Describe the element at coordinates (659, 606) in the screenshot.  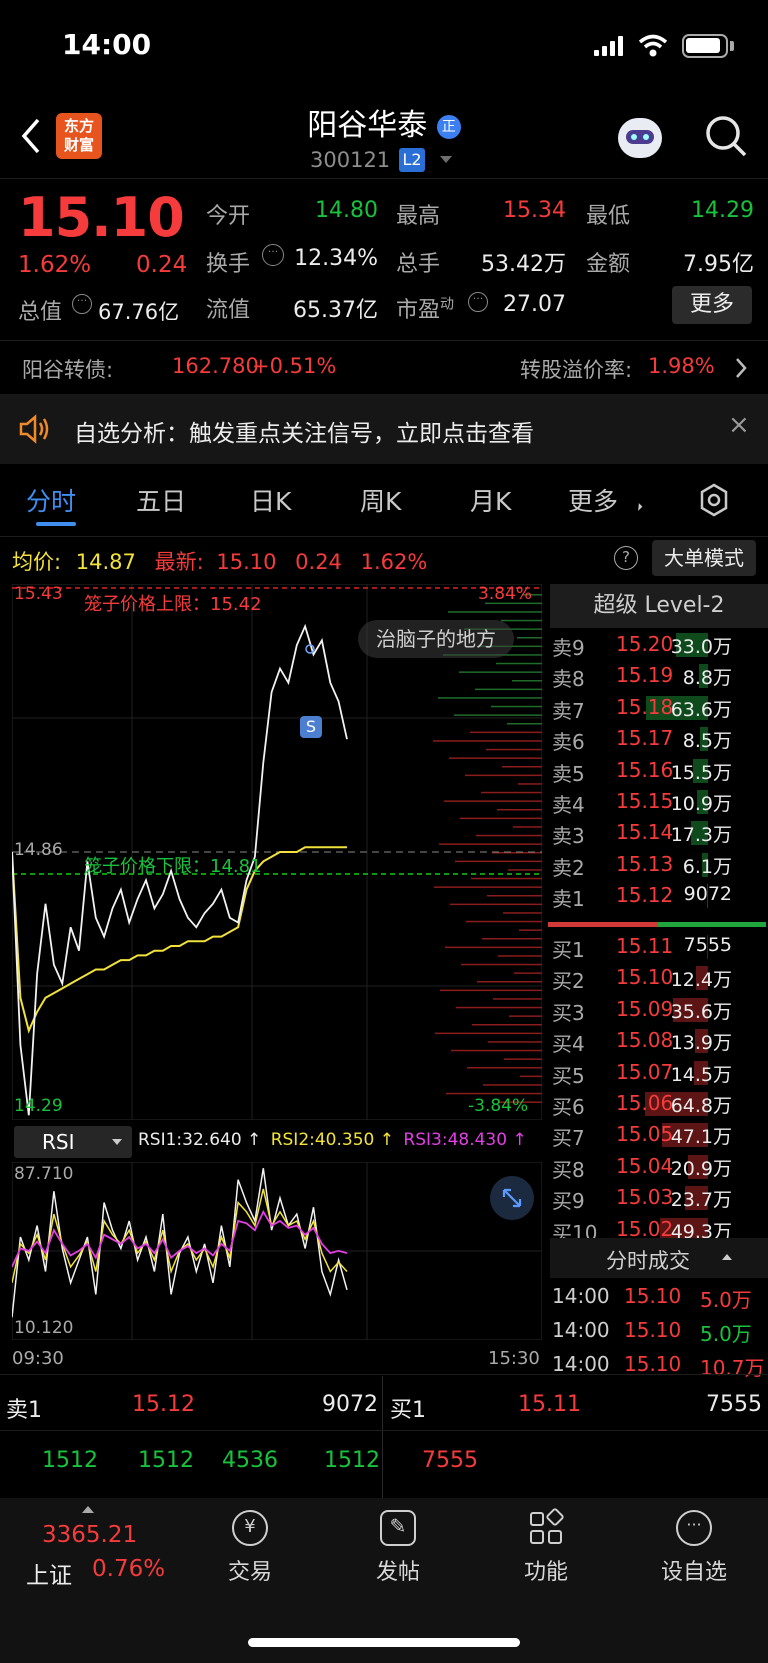
I see `orderbook-title: 超级 Level-2` at that location.